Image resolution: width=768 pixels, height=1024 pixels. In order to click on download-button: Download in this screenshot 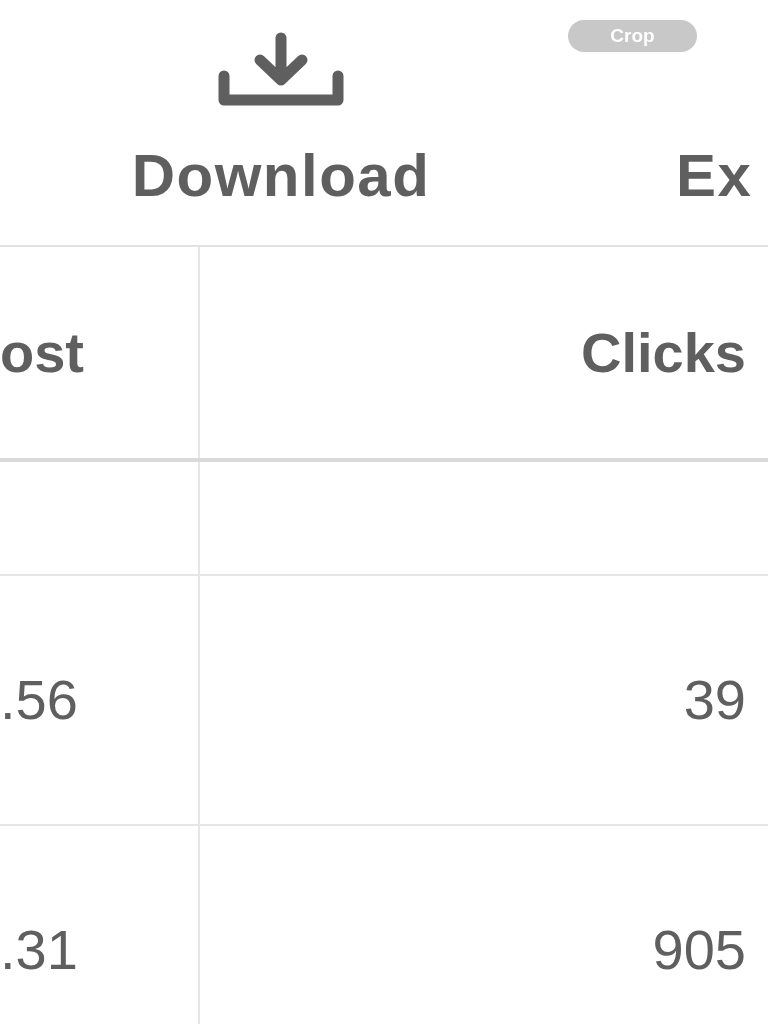, I will do `click(281, 122)`.